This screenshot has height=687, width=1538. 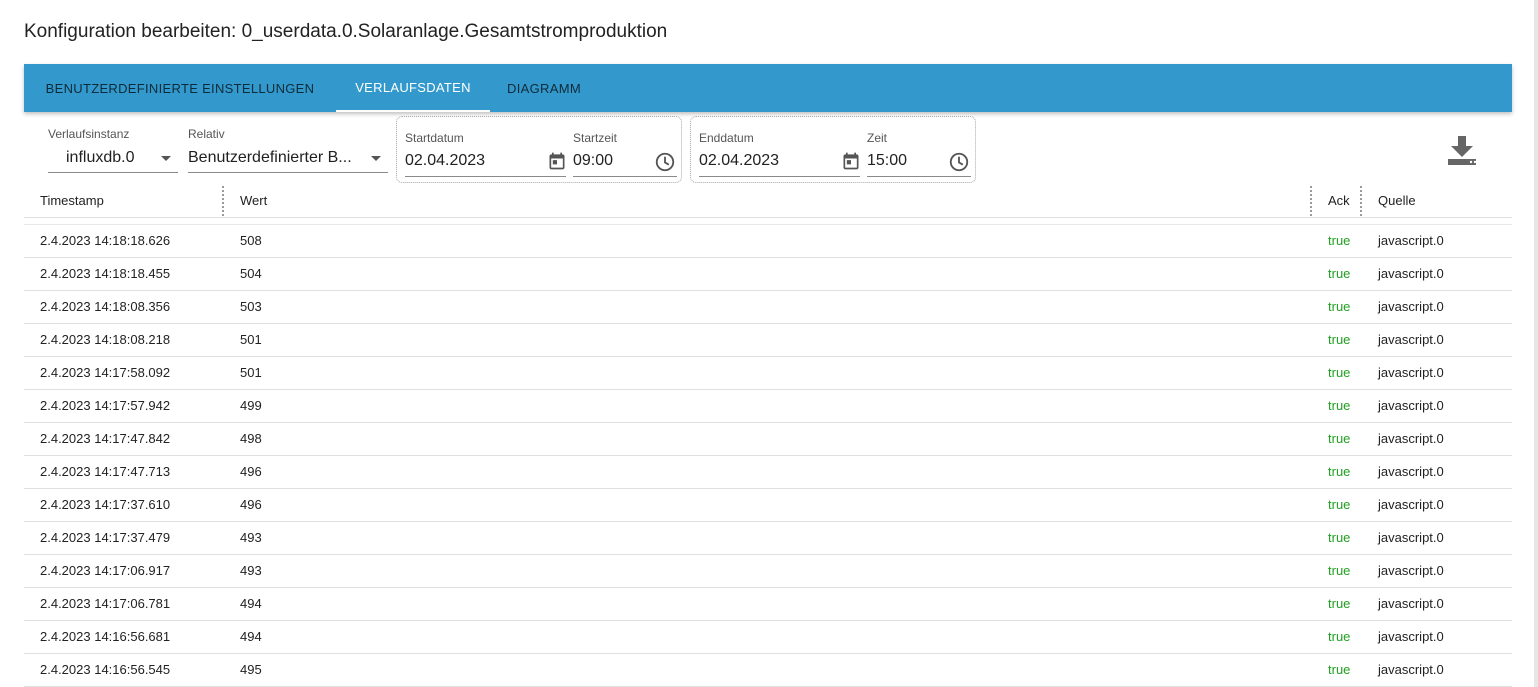 I want to click on start-range-group, so click(x=539, y=149).